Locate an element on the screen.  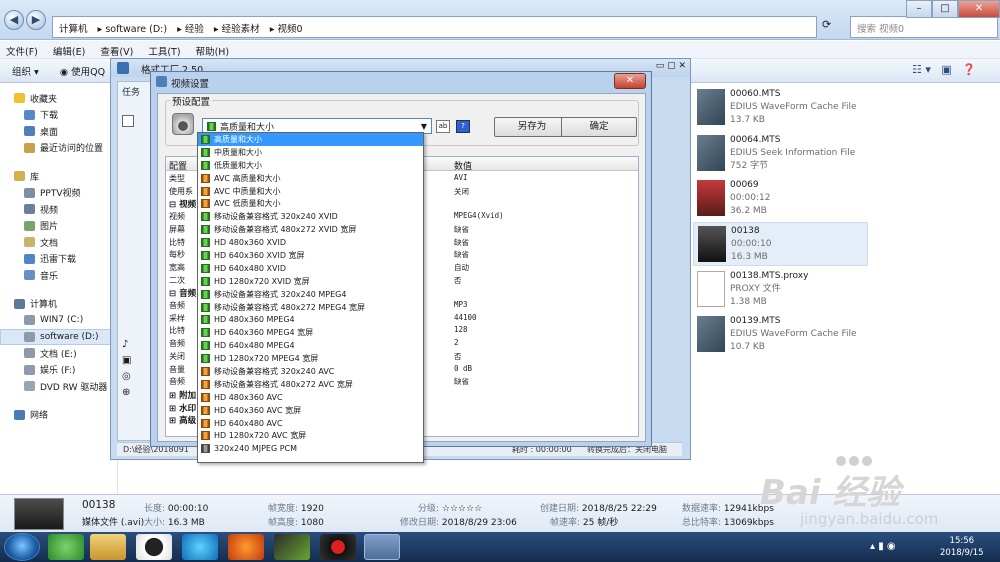
preset-option: 移动设备兼容格式 320x240 MPEG4 is located at coordinates (310, 294).